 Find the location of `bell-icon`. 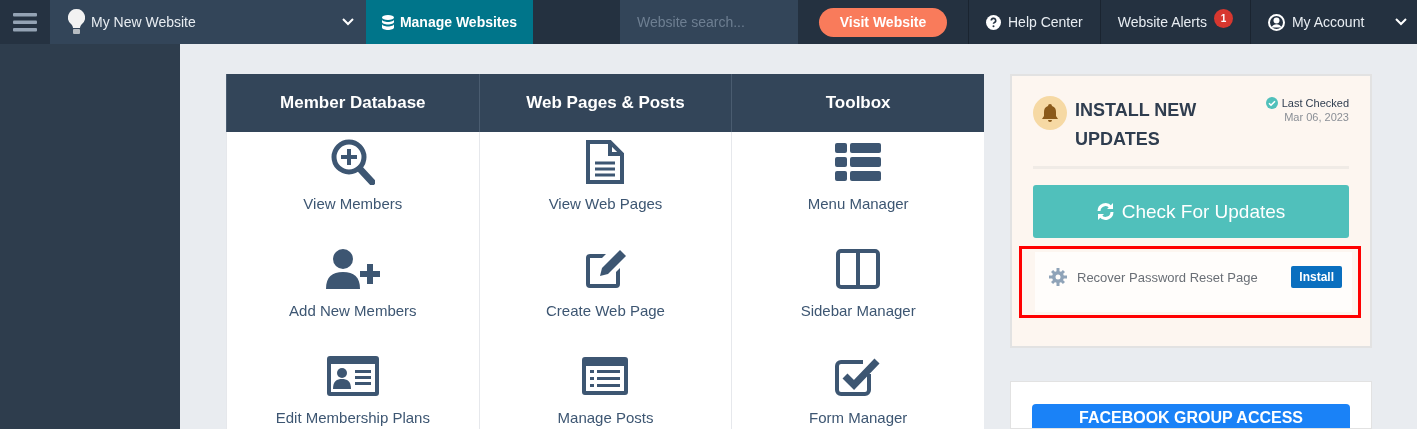

bell-icon is located at coordinates (1050, 113).